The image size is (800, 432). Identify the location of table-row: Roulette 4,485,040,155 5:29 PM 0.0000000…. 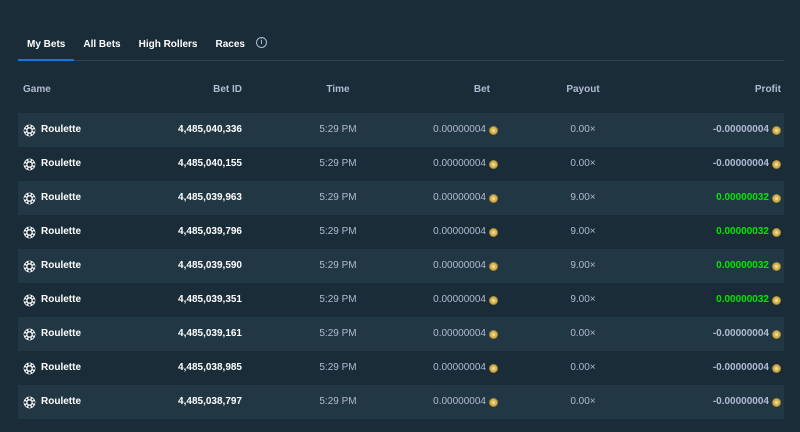
(401, 164).